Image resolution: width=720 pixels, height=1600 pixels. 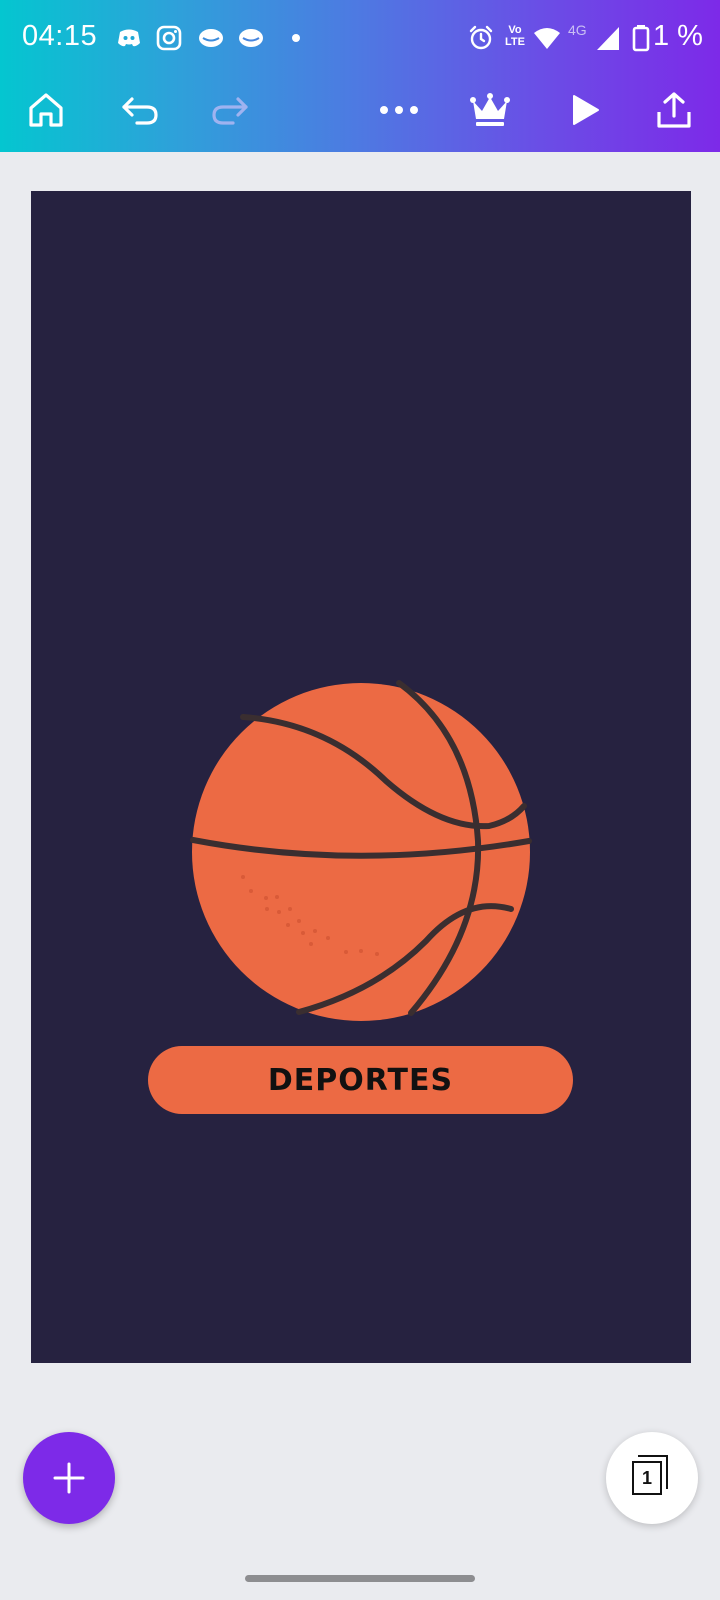 What do you see at coordinates (360, 1080) in the screenshot?
I see `deportes-label: DEPORTES` at bounding box center [360, 1080].